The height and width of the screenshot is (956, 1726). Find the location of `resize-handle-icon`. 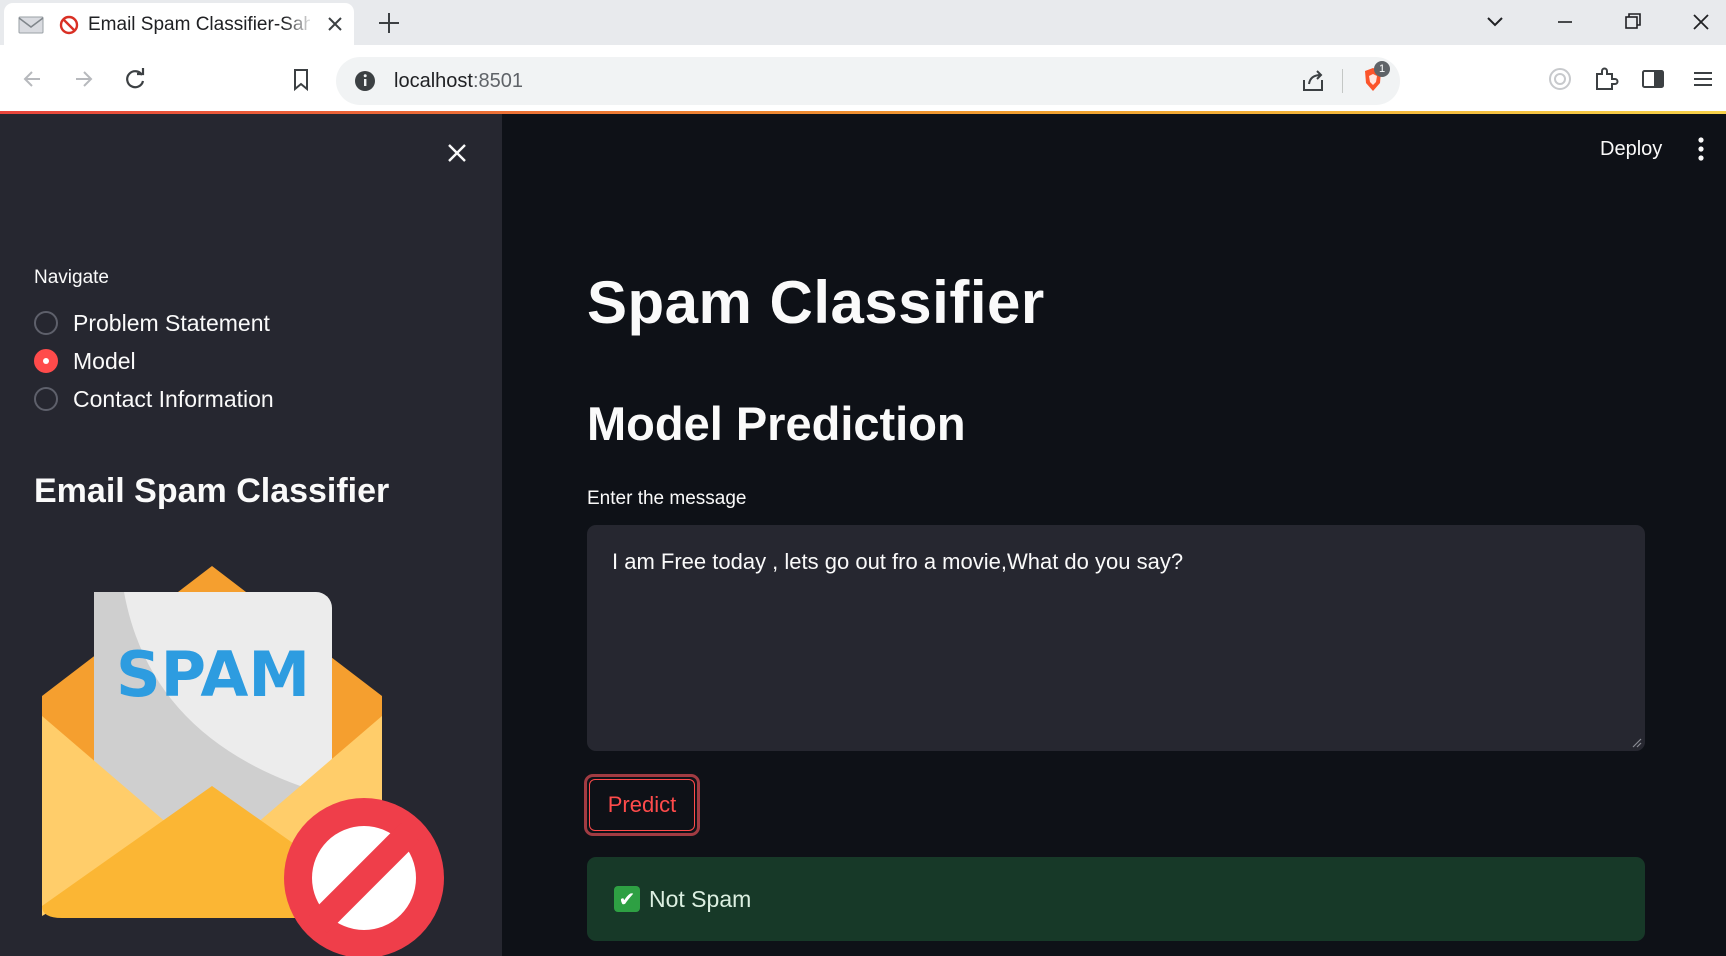

resize-handle-icon is located at coordinates (1636, 742).